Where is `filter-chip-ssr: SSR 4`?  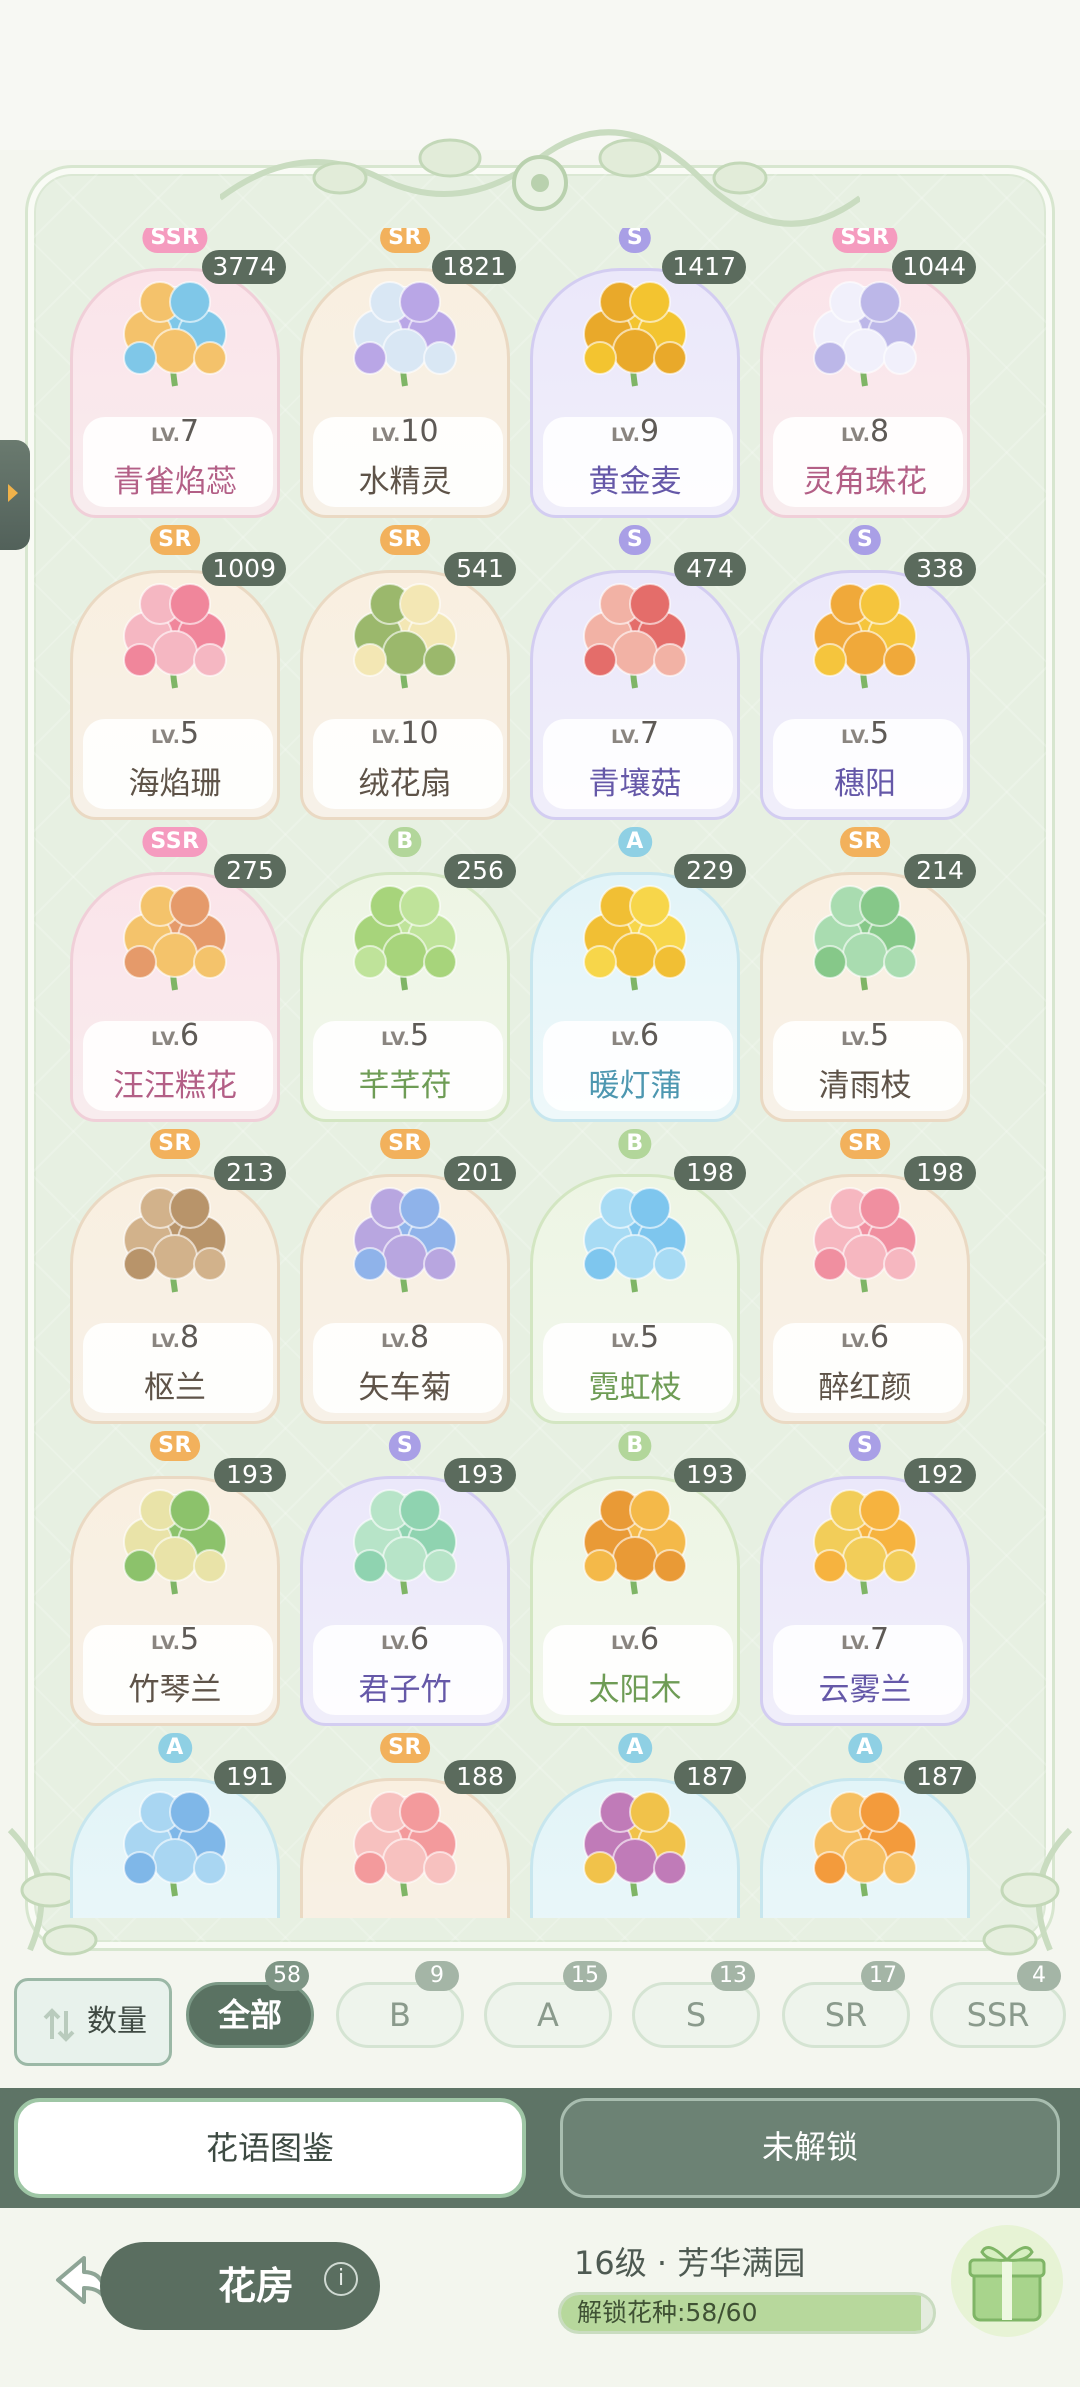
filter-chip-ssr: SSR 4 is located at coordinates (998, 2004).